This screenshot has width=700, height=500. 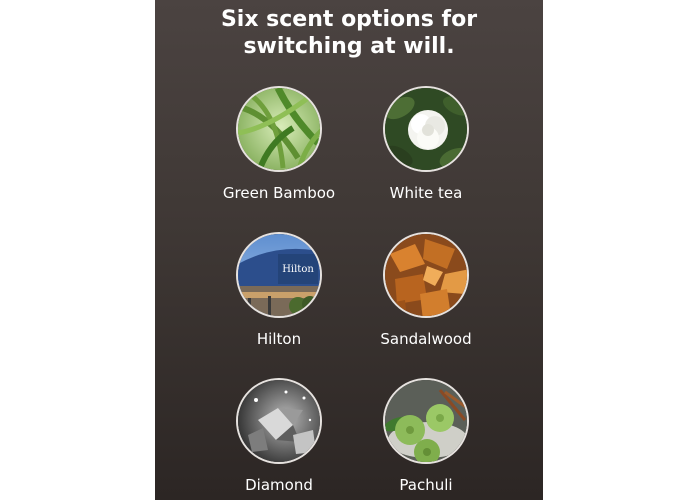 I want to click on hilton-hotel-building-image: Hilton, so click(x=279, y=275).